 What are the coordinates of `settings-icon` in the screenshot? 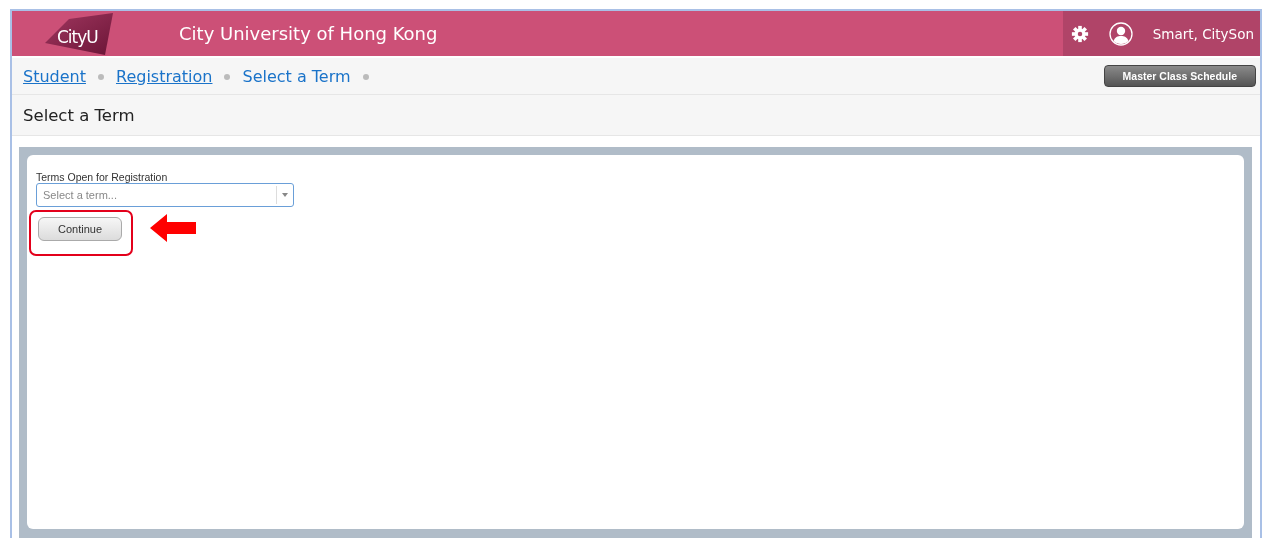 It's located at (1079, 33).